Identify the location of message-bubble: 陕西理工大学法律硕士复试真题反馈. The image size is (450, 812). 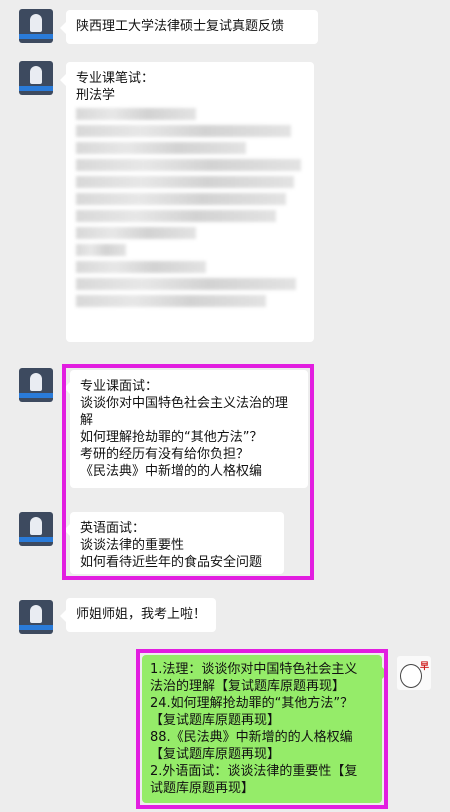
(189, 27).